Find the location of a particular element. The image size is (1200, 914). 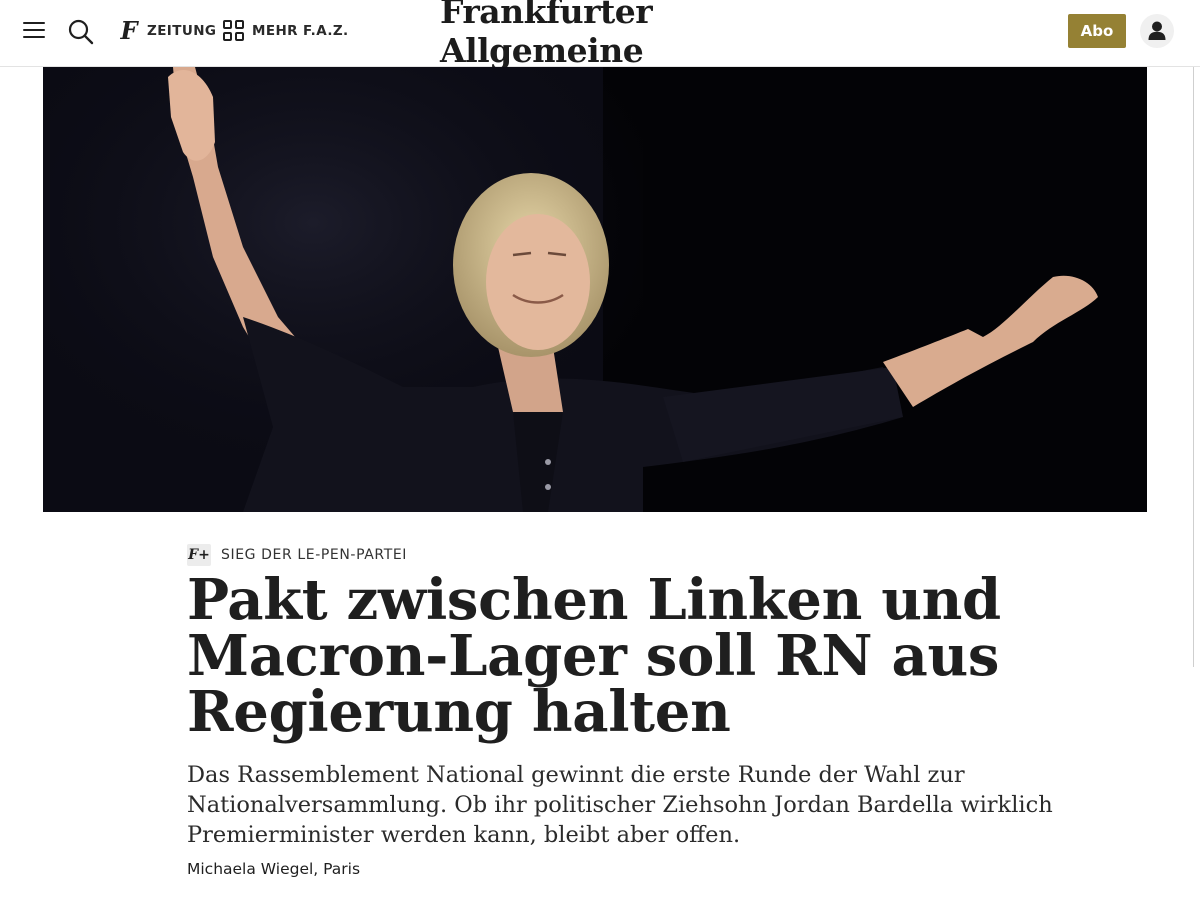

fplus-icon: F+ is located at coordinates (199, 555).